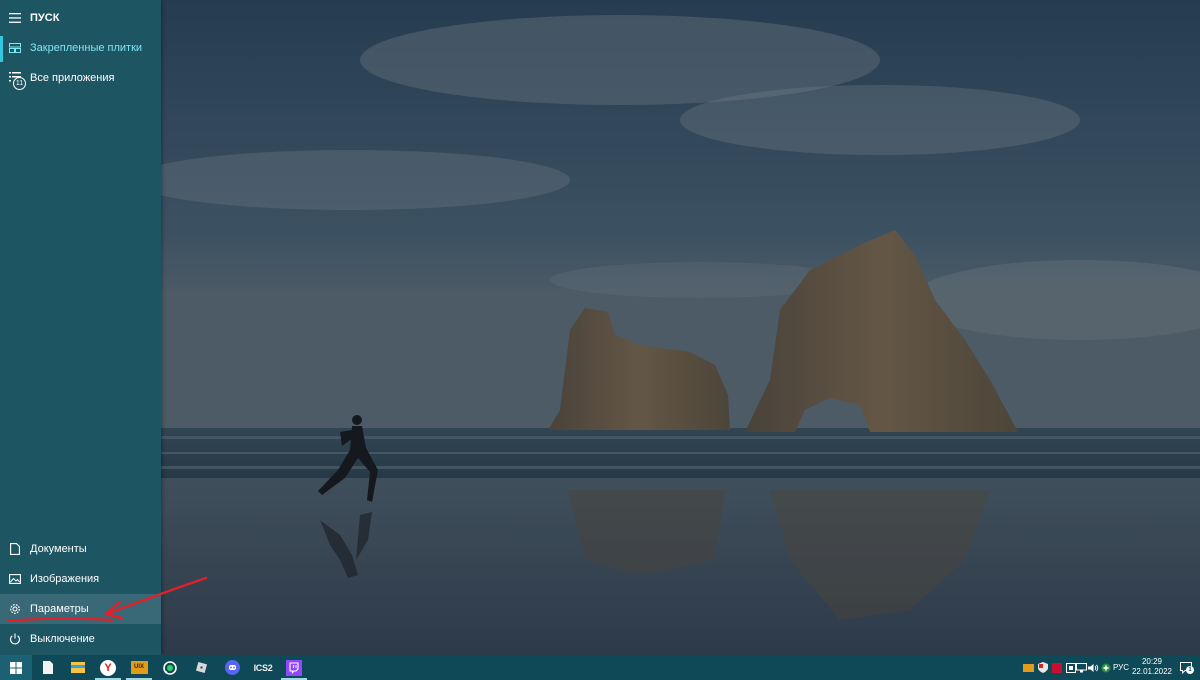 The width and height of the screenshot is (1200, 680). I want to click on discord-icon, so click(232, 667).